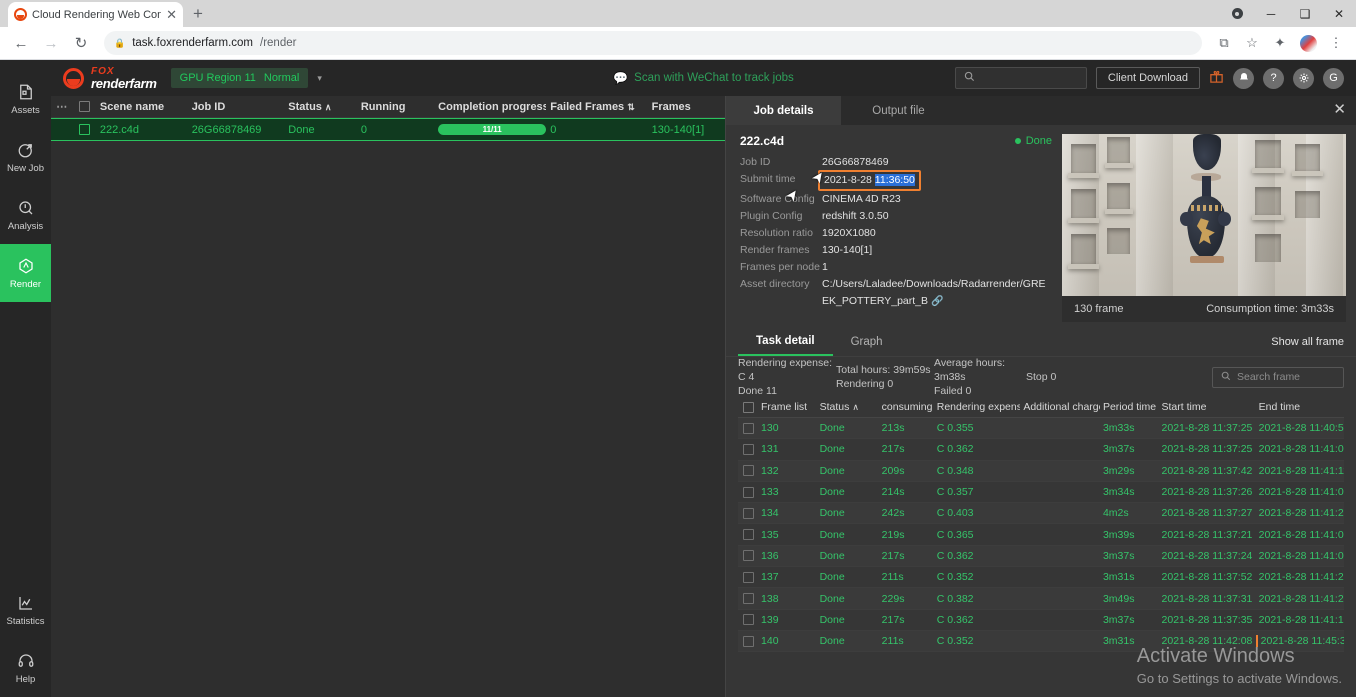 This screenshot has width=1356, height=697. I want to click on chevron-down-icon: ▾, so click(319, 78).